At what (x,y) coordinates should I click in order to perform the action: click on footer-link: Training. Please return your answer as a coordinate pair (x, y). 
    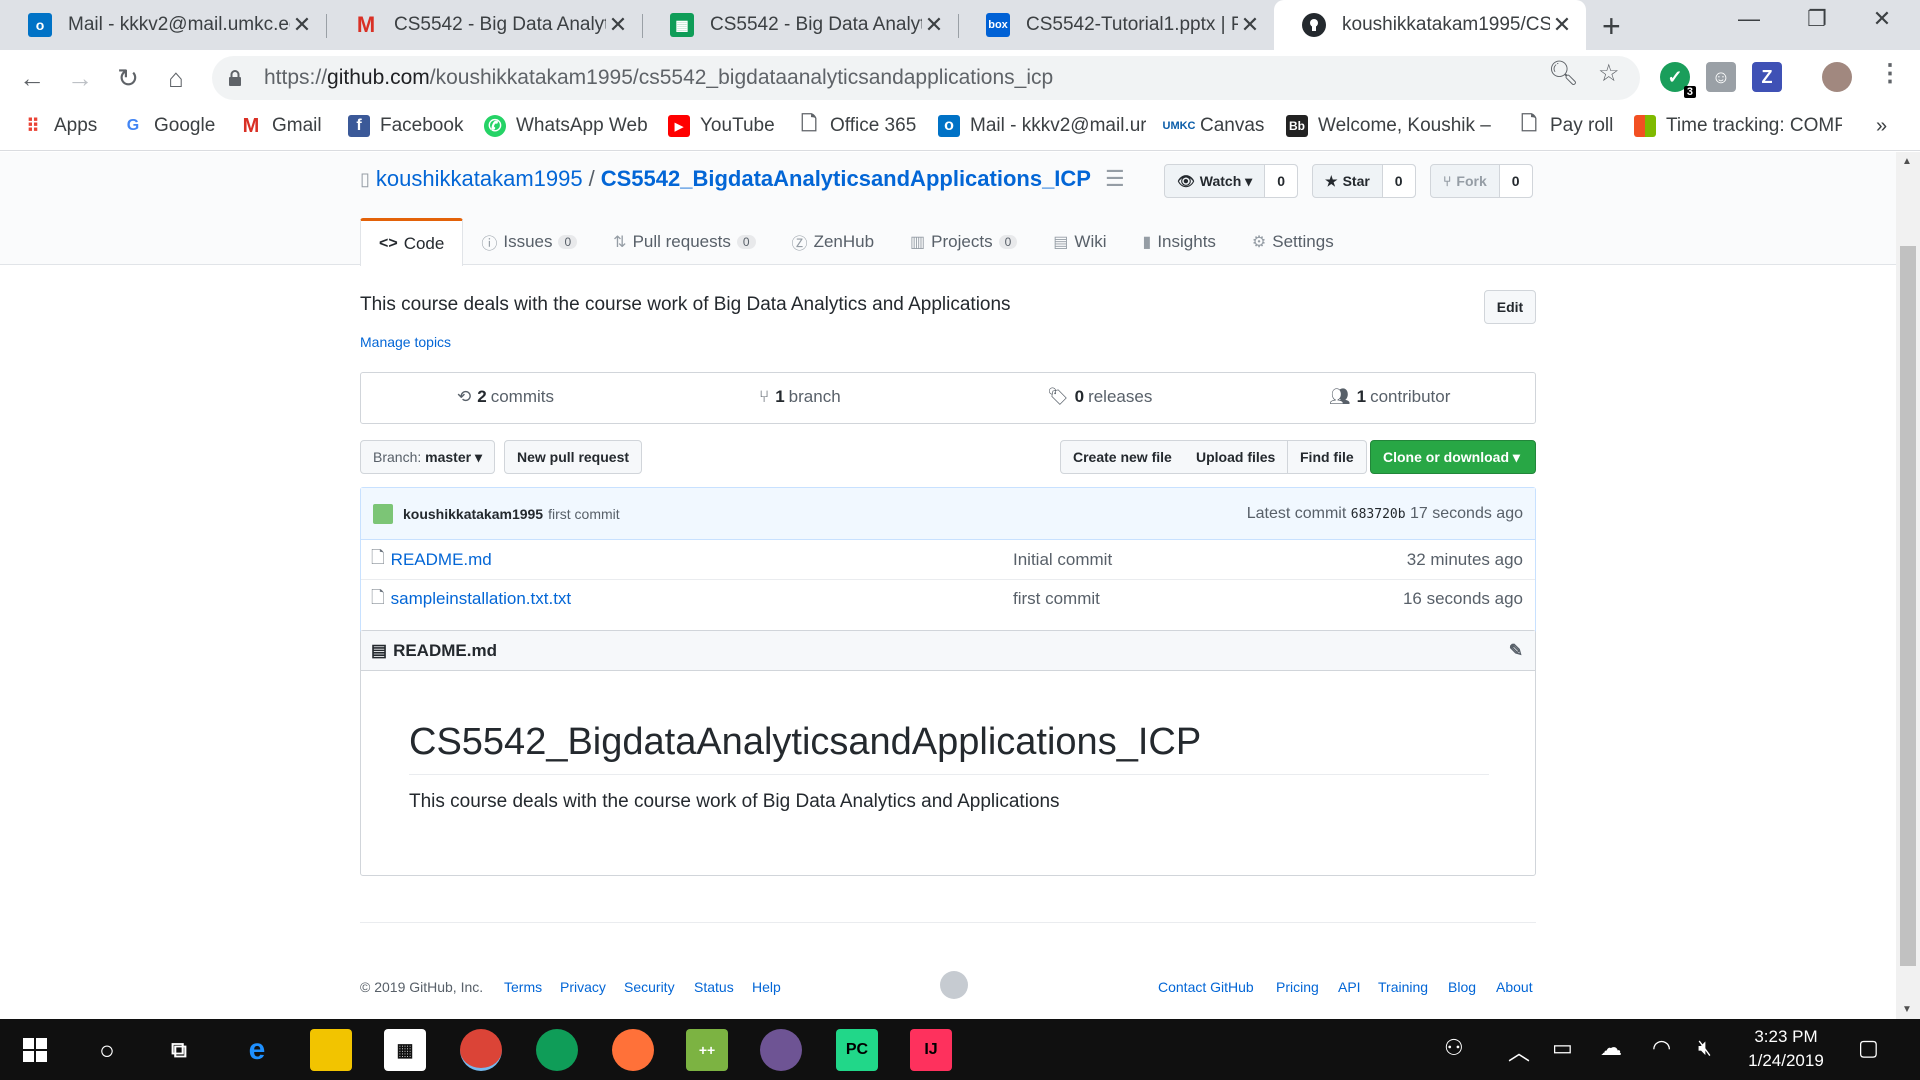
    Looking at the image, I should click on (1403, 987).